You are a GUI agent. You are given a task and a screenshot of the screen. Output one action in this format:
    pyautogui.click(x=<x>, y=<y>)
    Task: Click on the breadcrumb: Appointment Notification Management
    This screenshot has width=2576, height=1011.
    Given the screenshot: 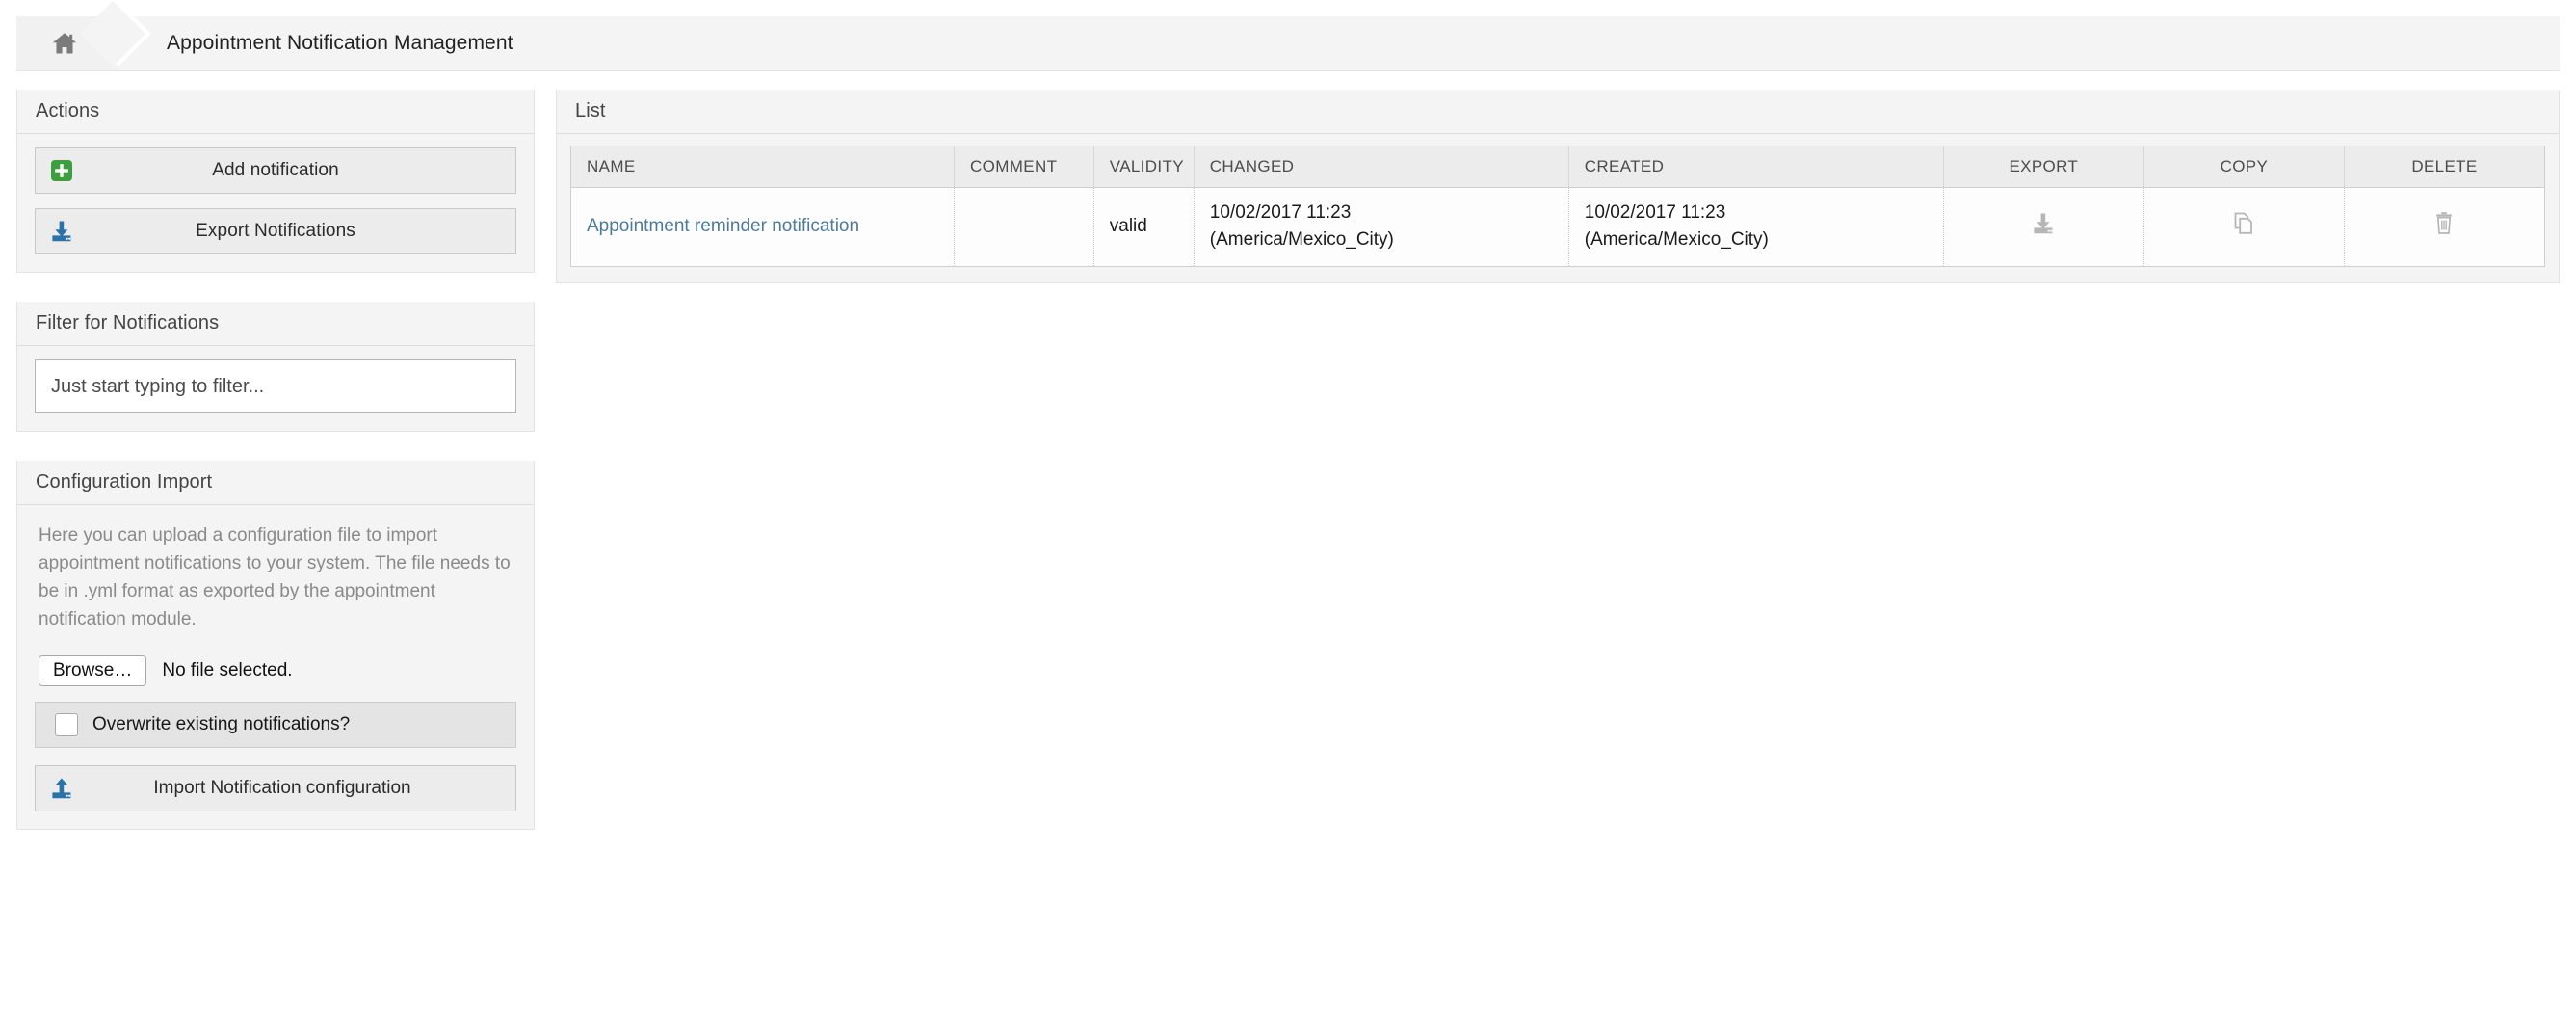 What is the action you would take?
    pyautogui.click(x=1288, y=43)
    